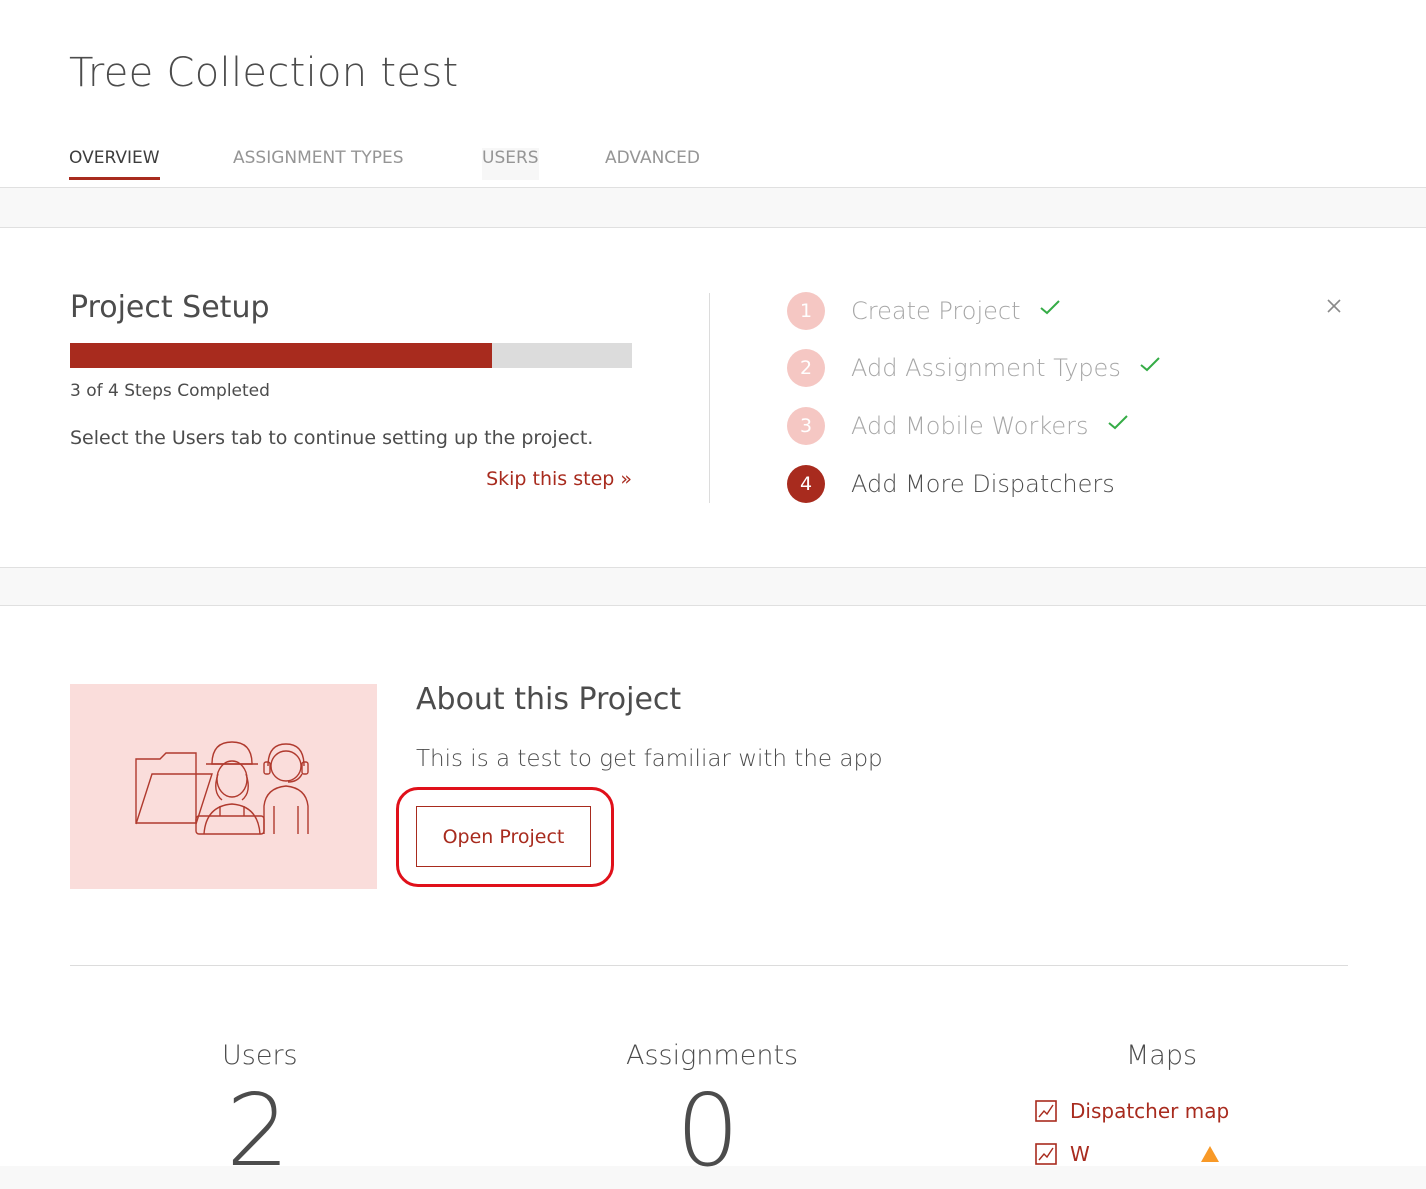 The image size is (1426, 1189). I want to click on tab-advanced: ADVANCED, so click(652, 164).